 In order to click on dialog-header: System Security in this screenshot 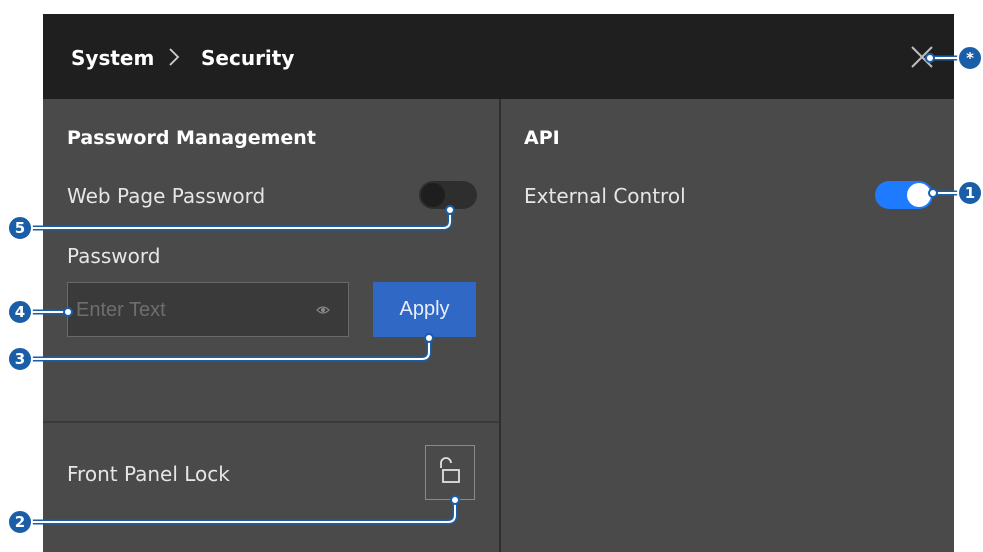, I will do `click(498, 56)`.